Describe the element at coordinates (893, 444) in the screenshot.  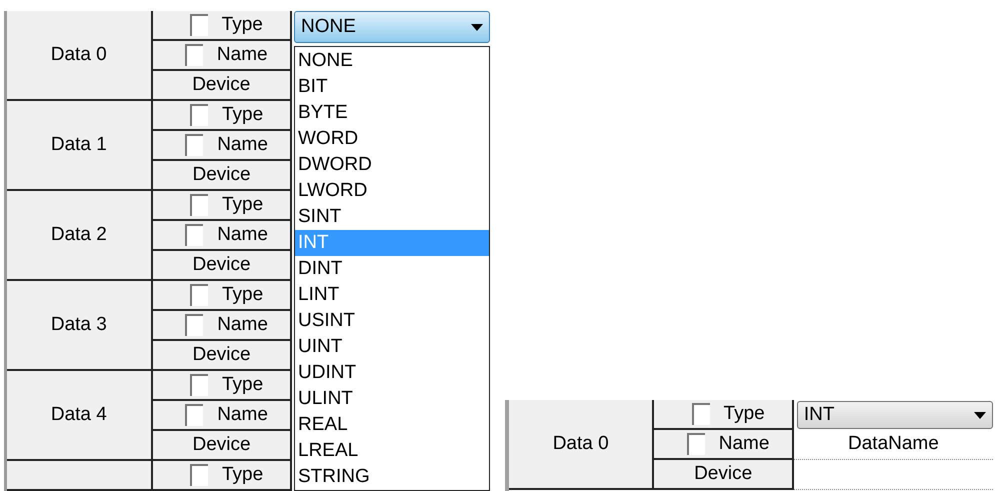
I see `name-field: DataName` at that location.